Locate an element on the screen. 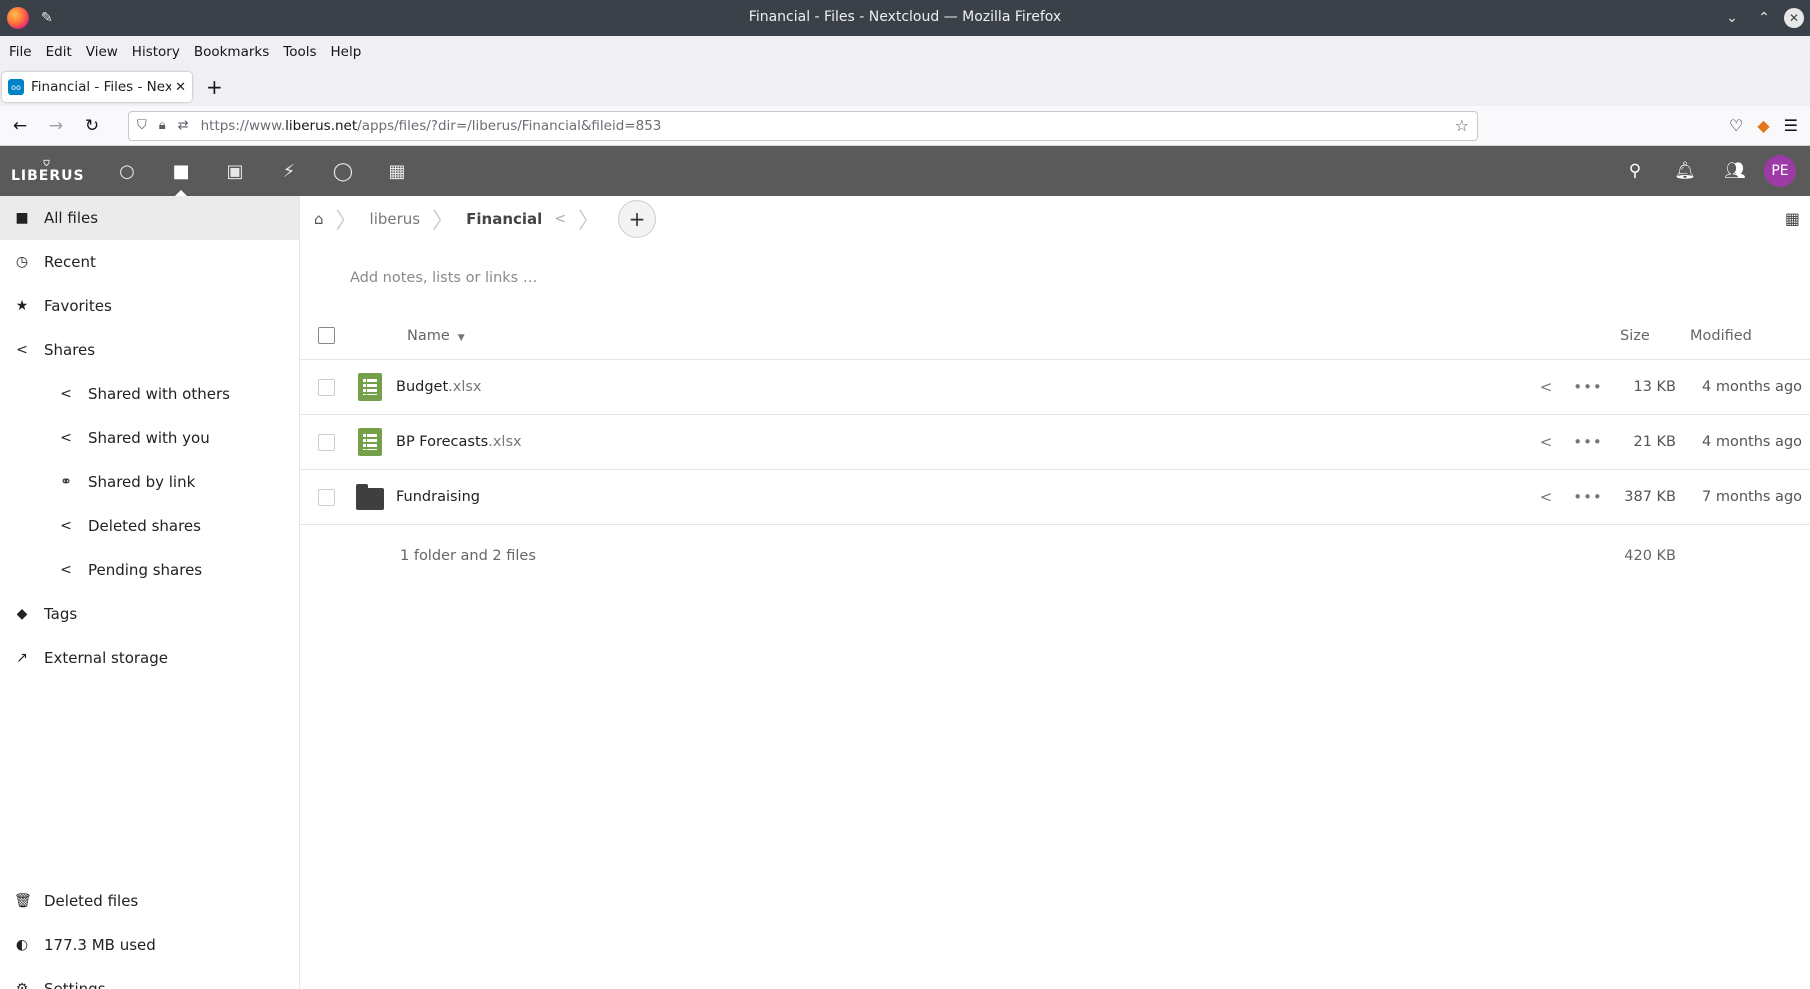  sort-by-name-header: Name ▼ is located at coordinates (436, 336).